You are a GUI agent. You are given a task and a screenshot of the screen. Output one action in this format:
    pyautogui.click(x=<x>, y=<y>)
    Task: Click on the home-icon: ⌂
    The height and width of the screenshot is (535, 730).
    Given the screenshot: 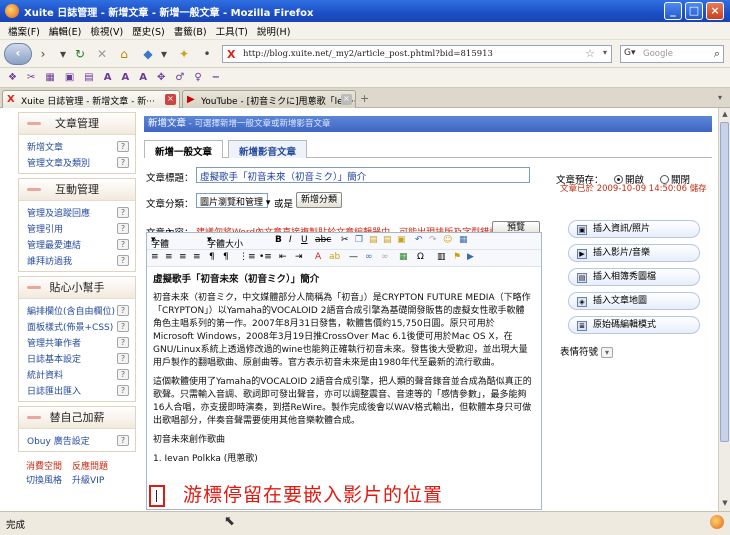 What is the action you would take?
    pyautogui.click(x=124, y=54)
    